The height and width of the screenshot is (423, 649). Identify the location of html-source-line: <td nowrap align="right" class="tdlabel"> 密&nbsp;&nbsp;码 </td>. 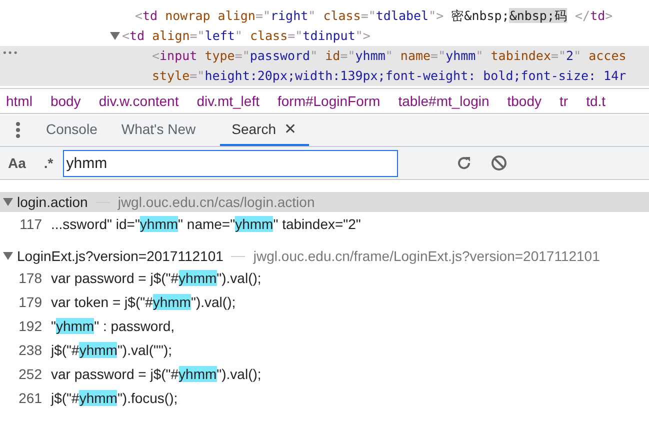
(374, 15).